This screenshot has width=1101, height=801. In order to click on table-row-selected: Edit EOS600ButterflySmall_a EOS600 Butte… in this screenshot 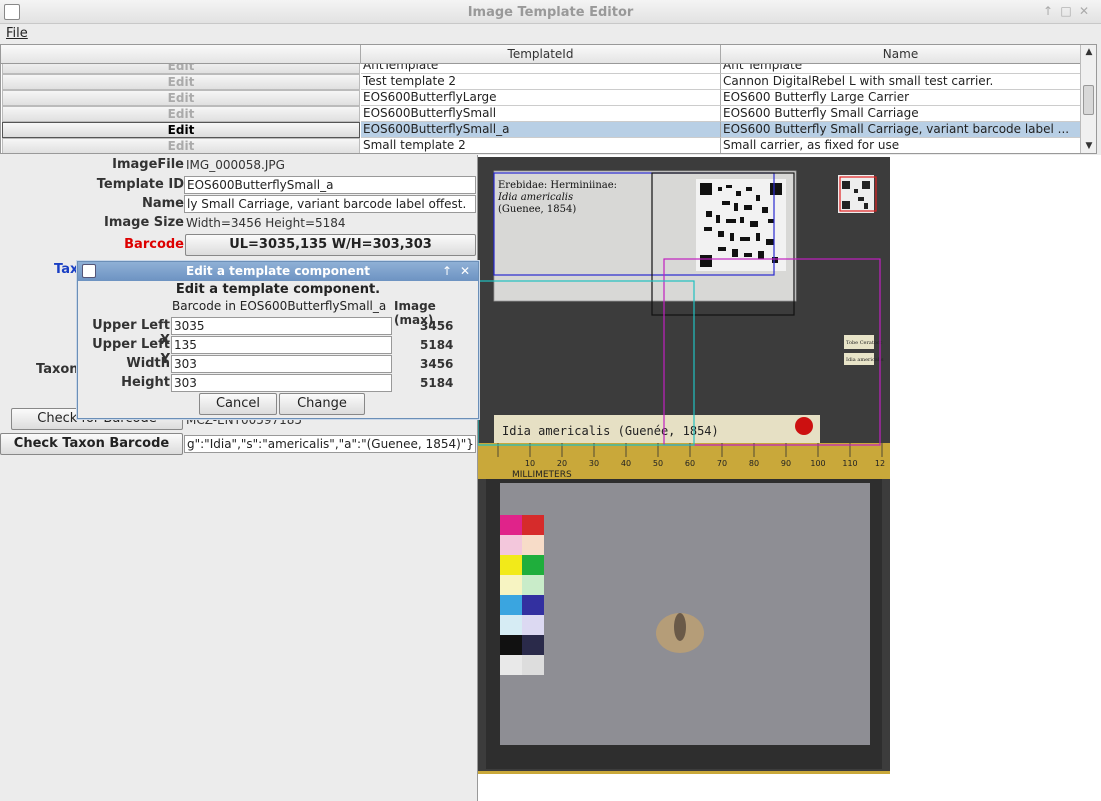, I will do `click(541, 130)`.